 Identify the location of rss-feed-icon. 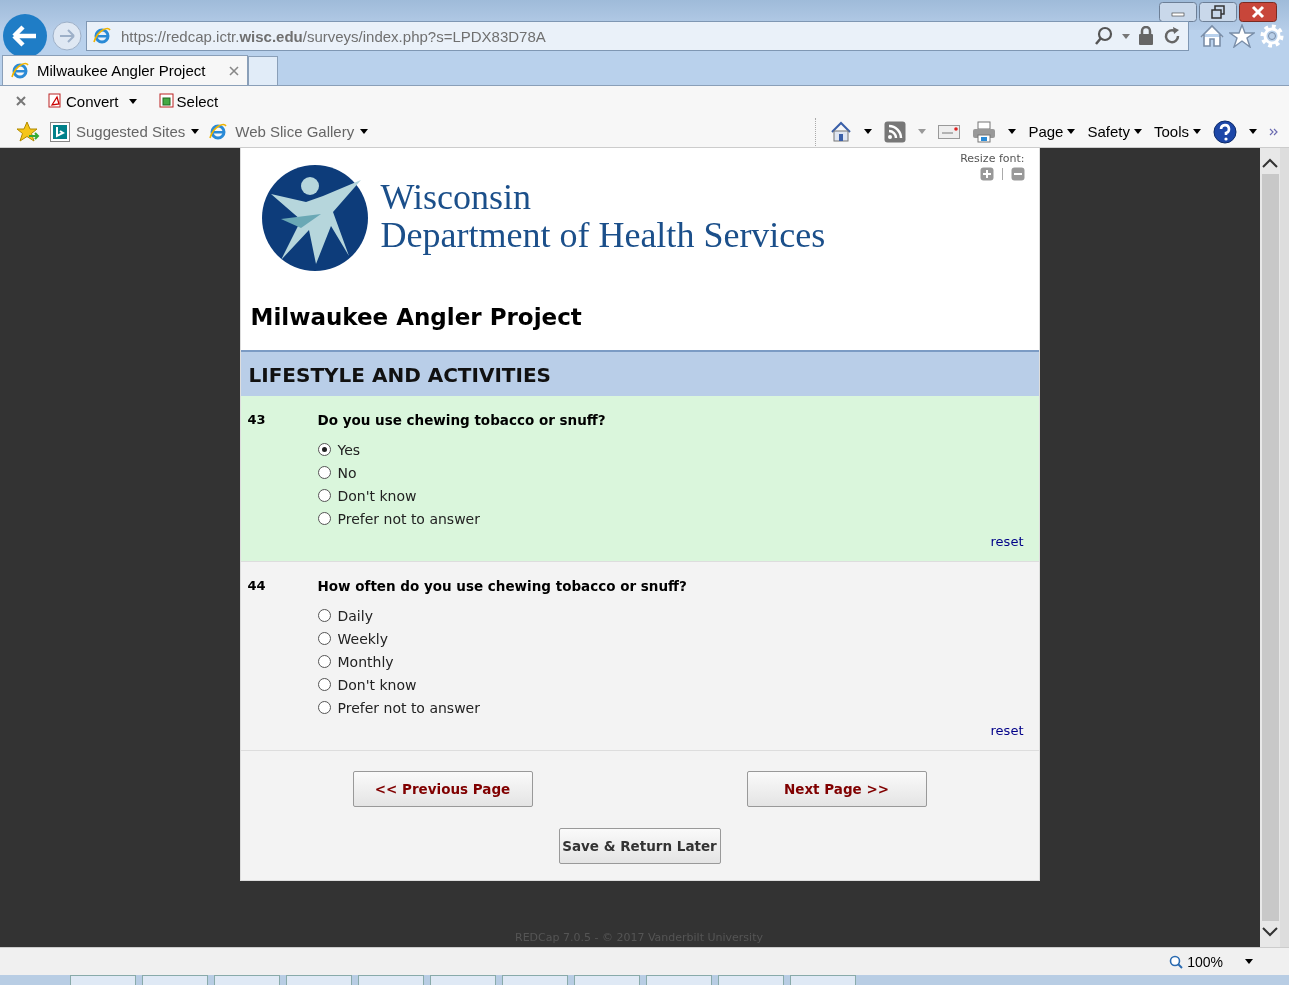
(895, 131).